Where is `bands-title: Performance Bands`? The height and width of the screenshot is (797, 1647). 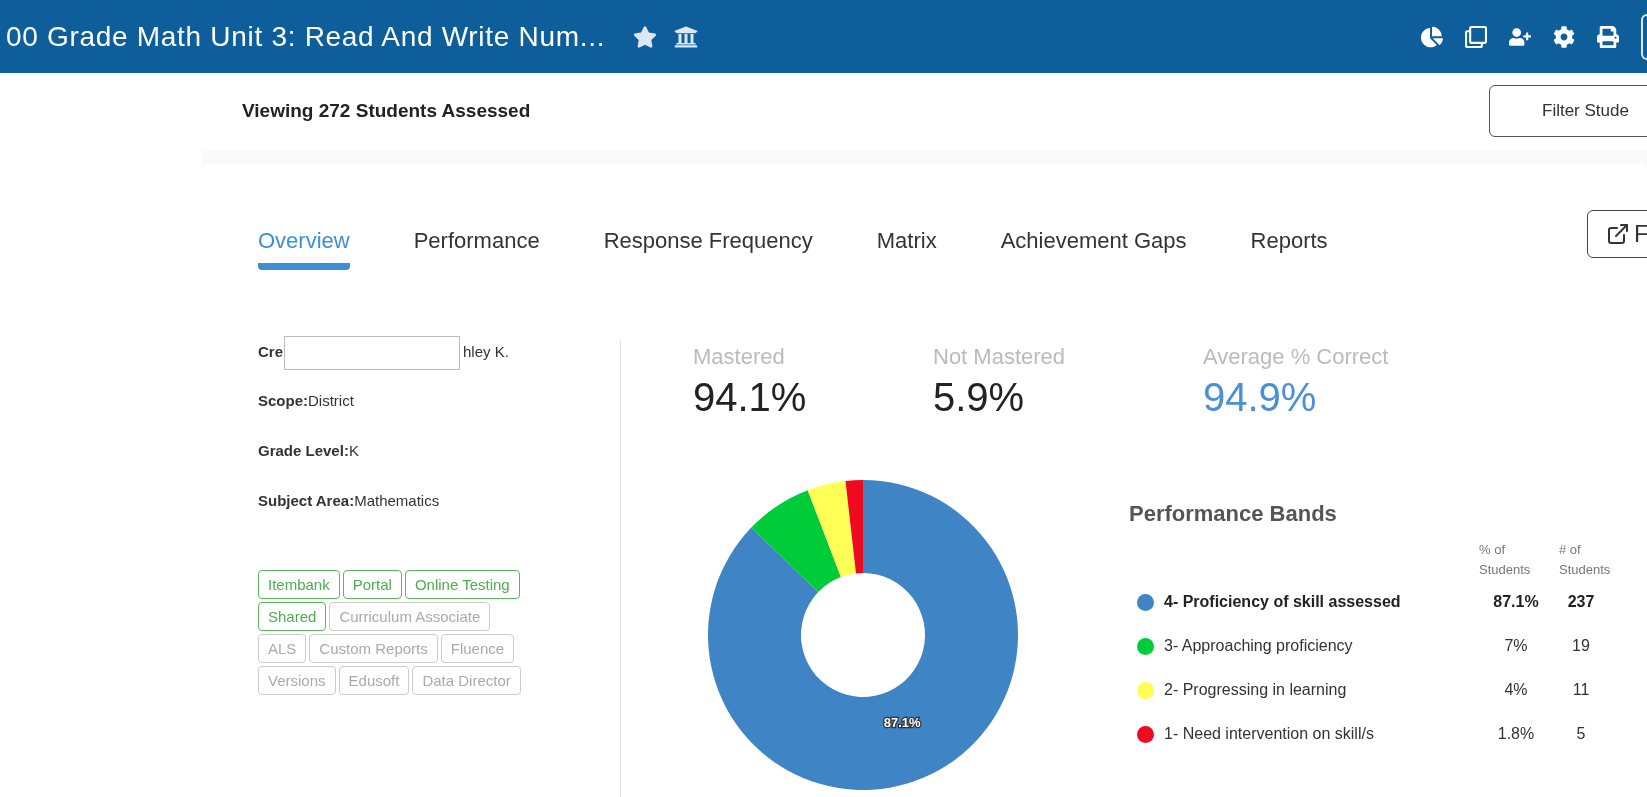
bands-title: Performance Bands is located at coordinates (1233, 514).